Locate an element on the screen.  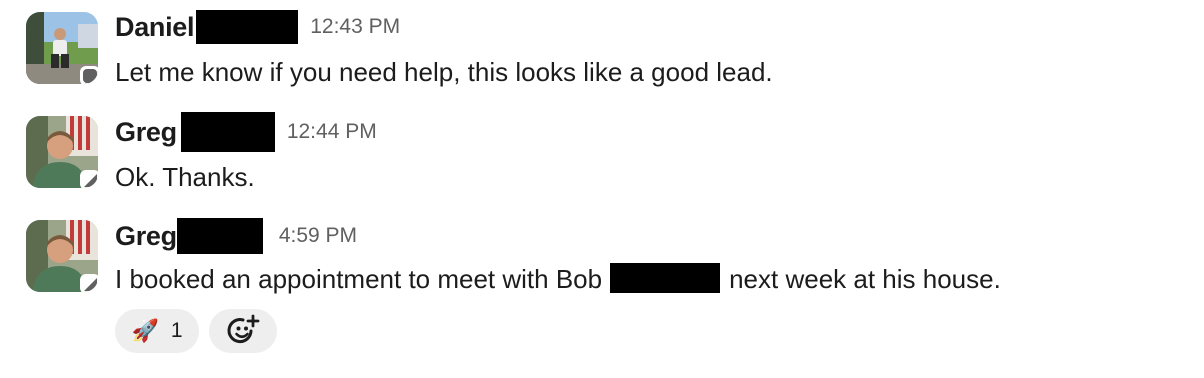
add-reaction-button is located at coordinates (243, 331).